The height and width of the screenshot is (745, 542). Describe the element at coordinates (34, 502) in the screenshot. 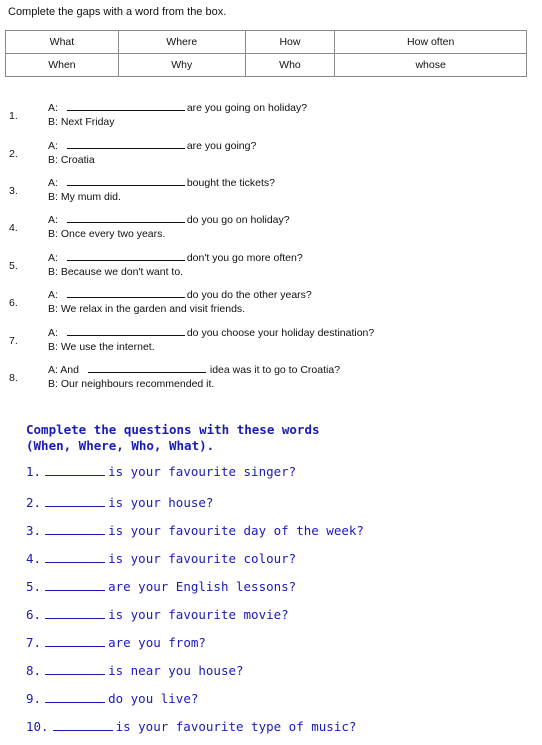

I see `question-number: 2.` at that location.